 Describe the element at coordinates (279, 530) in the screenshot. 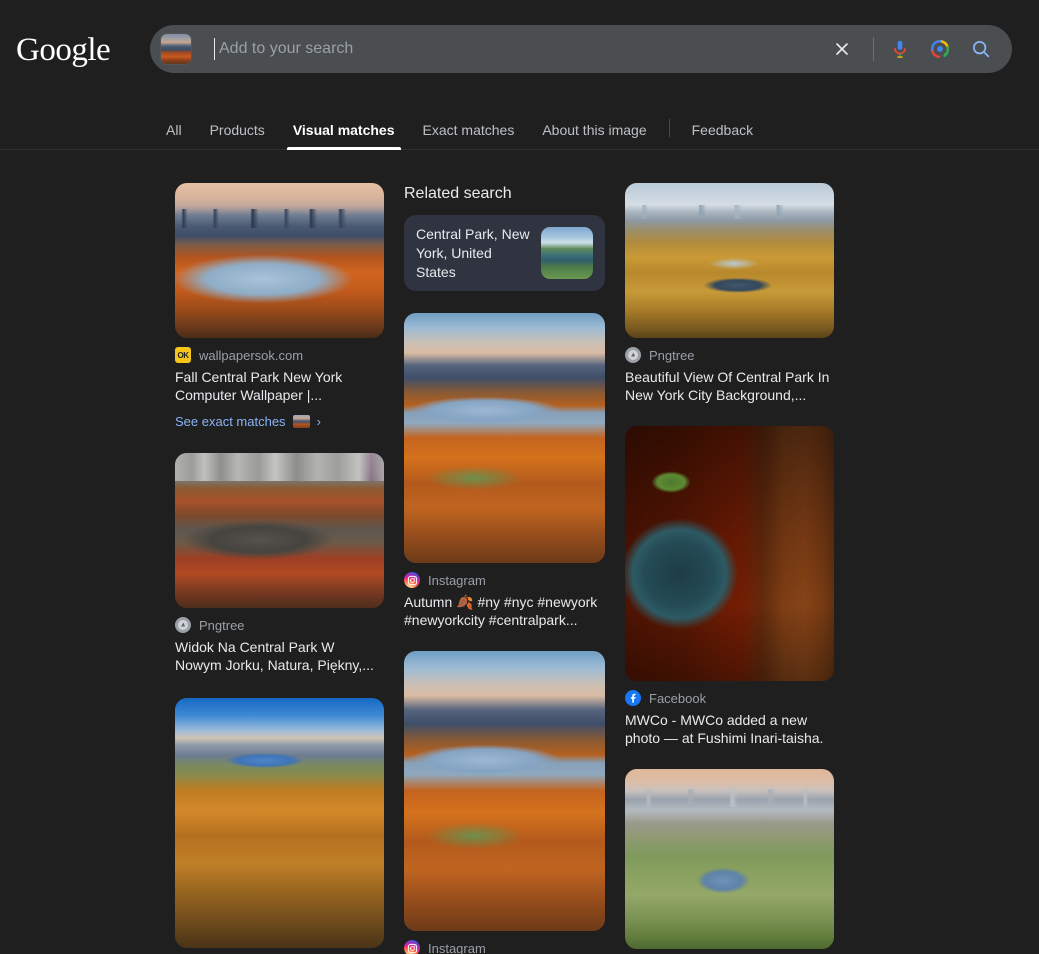

I see `central-park-pond-autumn-photo` at that location.